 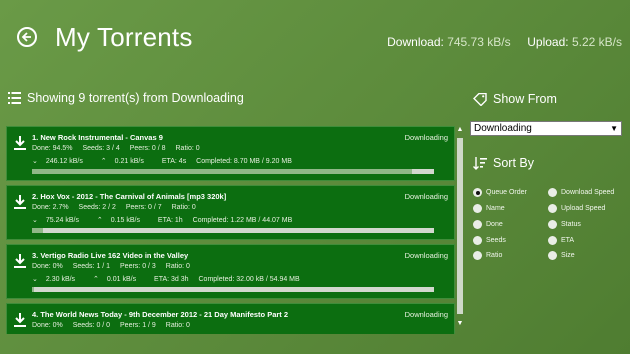 I want to click on radio-selected-icon, so click(x=477, y=192).